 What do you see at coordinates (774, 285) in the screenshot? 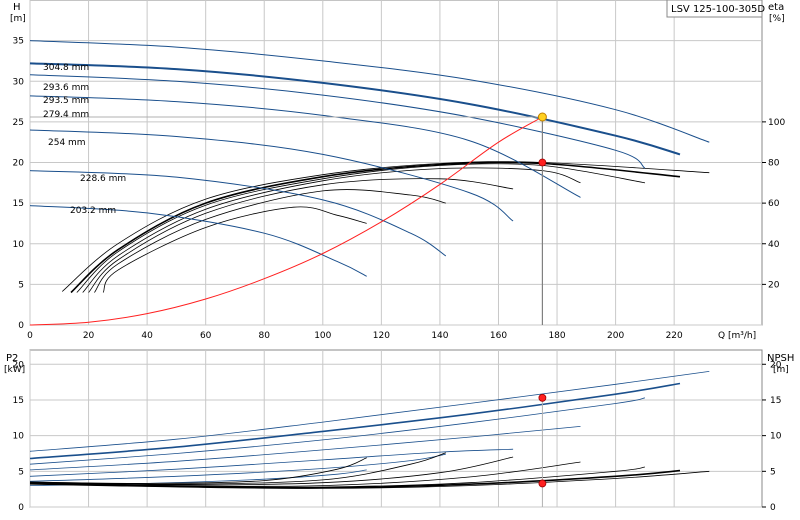
I see `eta-tick-label: 20` at bounding box center [774, 285].